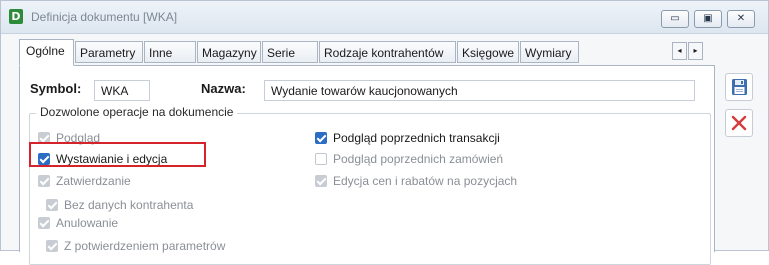  Describe the element at coordinates (46, 52) in the screenshot. I see `tab-ogolne: Ogólne` at that location.